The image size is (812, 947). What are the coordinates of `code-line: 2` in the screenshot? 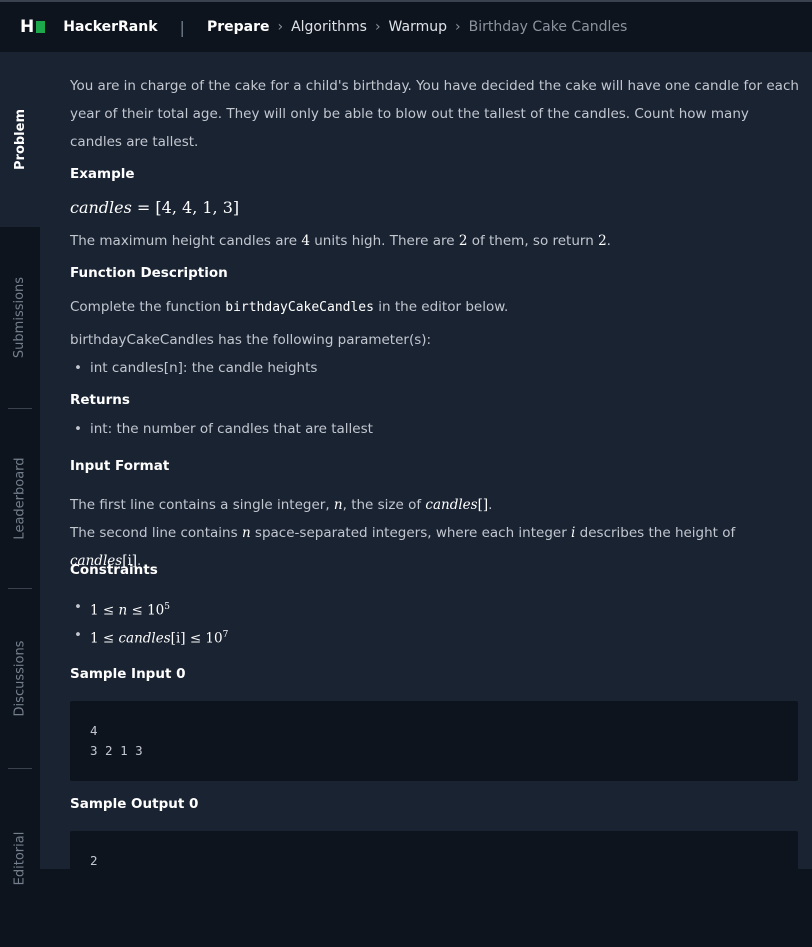 It's located at (94, 860).